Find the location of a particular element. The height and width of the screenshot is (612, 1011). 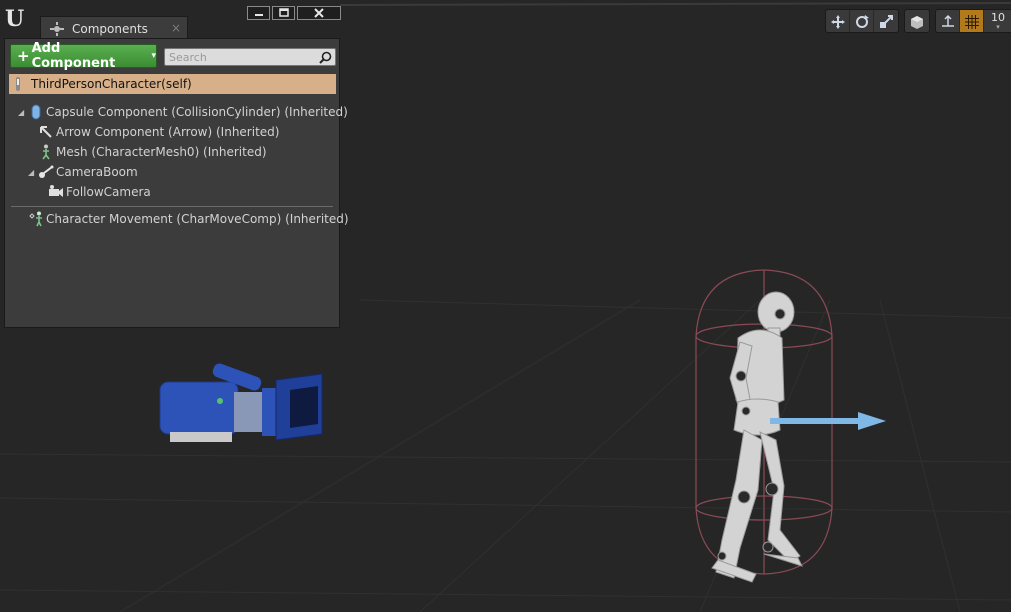

arrow-icon is located at coordinates (46, 132).